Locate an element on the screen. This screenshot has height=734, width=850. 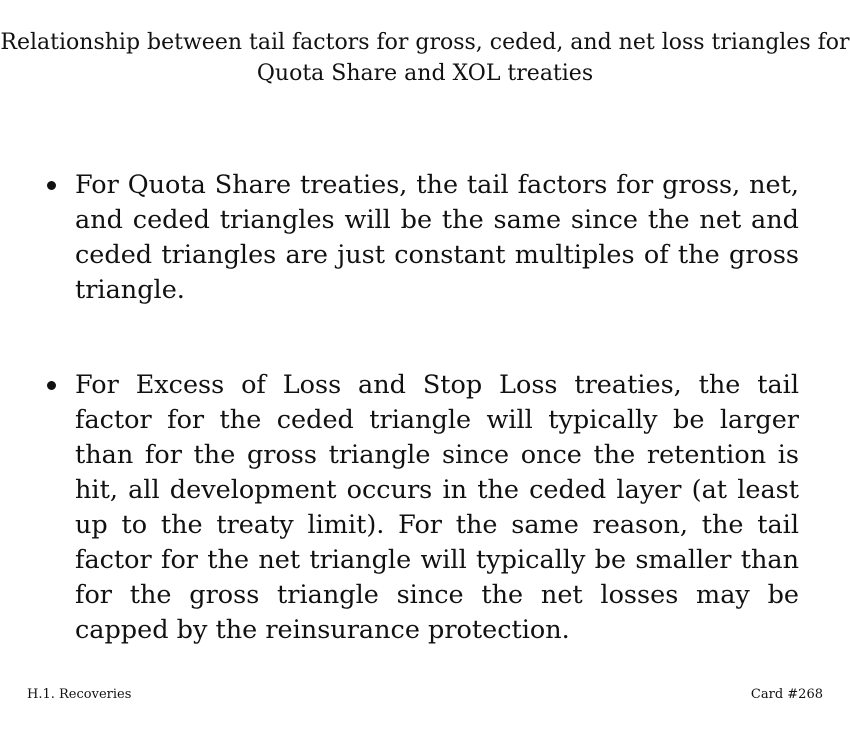
card-number: Card #268 is located at coordinates (786, 694).